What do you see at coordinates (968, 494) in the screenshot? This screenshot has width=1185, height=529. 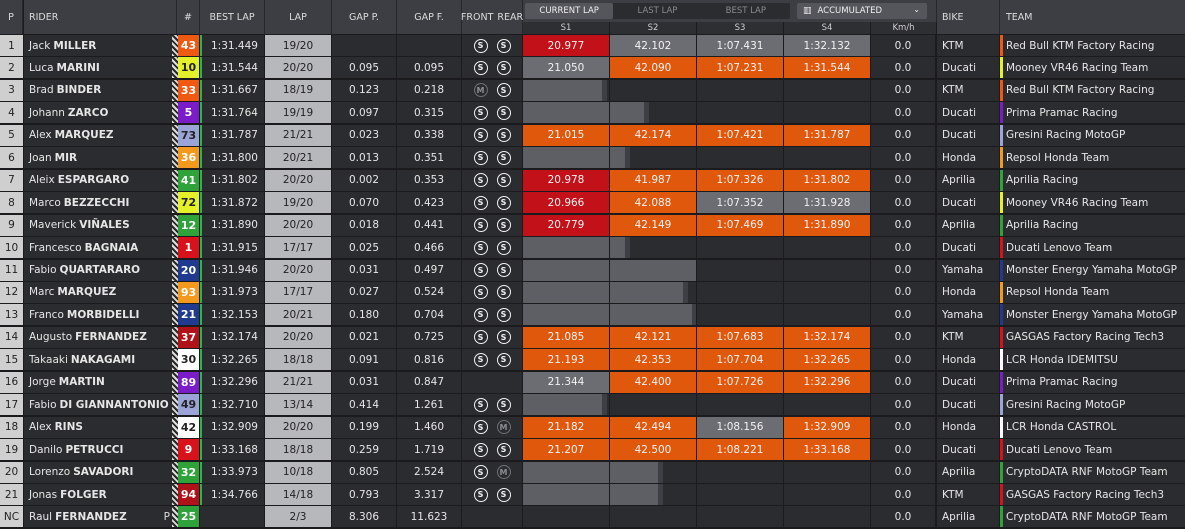 I see `bike-cell: KTM` at bounding box center [968, 494].